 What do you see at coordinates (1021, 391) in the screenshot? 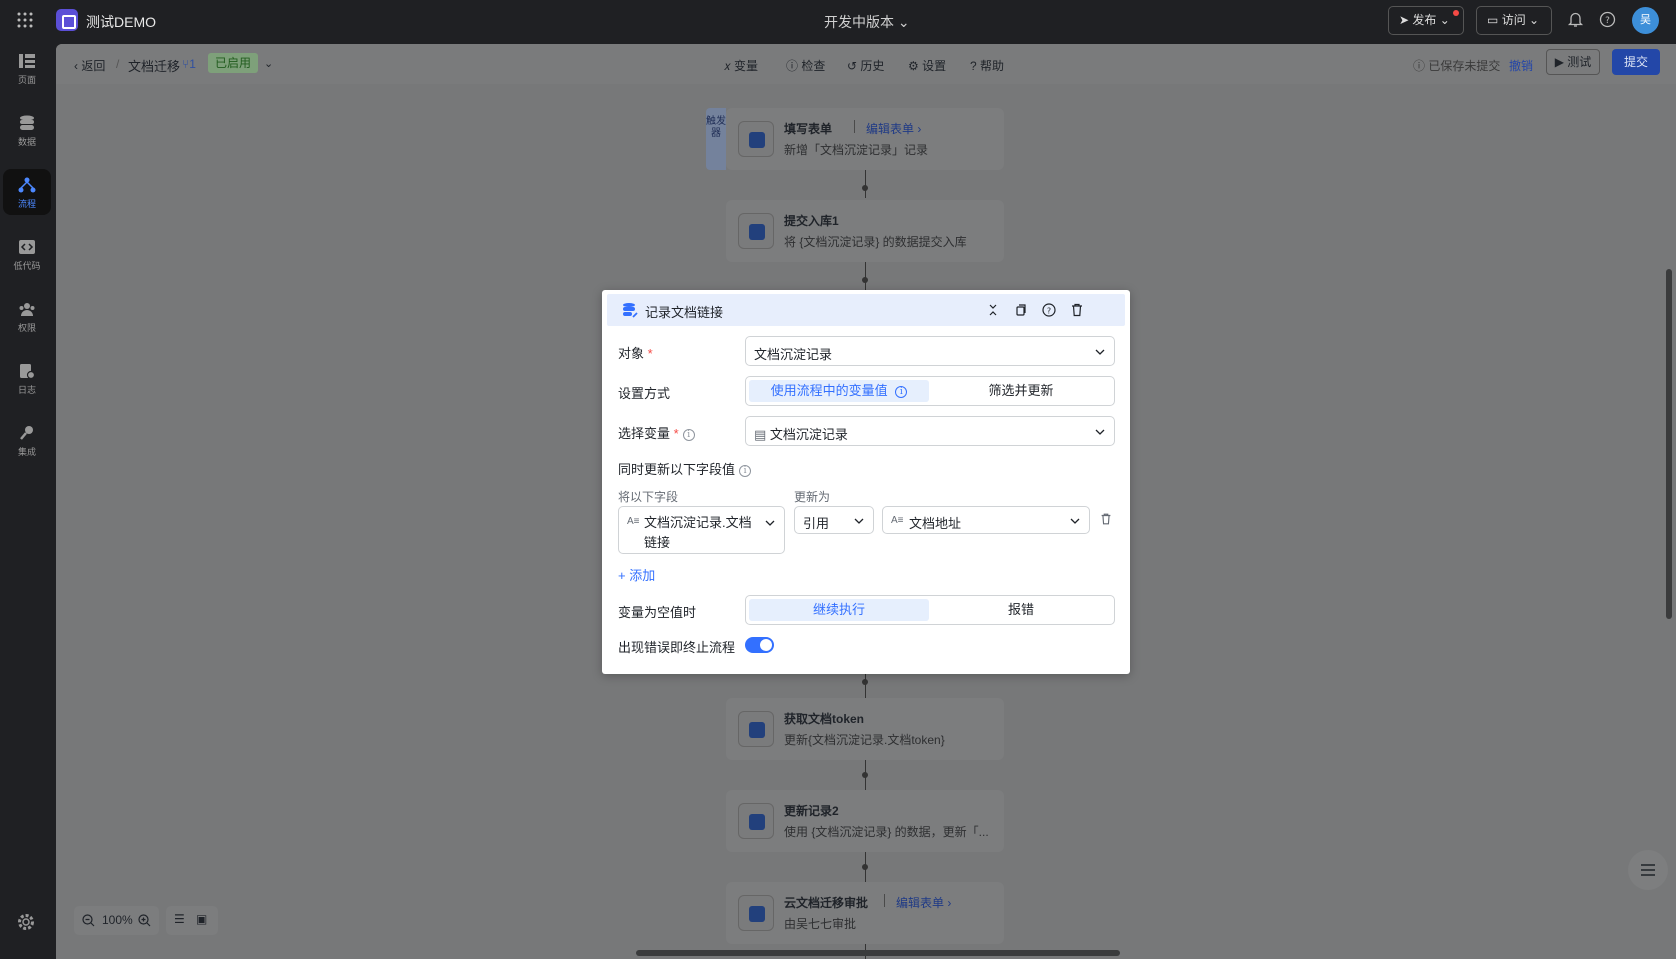
I see `mode-option-filter: 筛选并更新` at bounding box center [1021, 391].